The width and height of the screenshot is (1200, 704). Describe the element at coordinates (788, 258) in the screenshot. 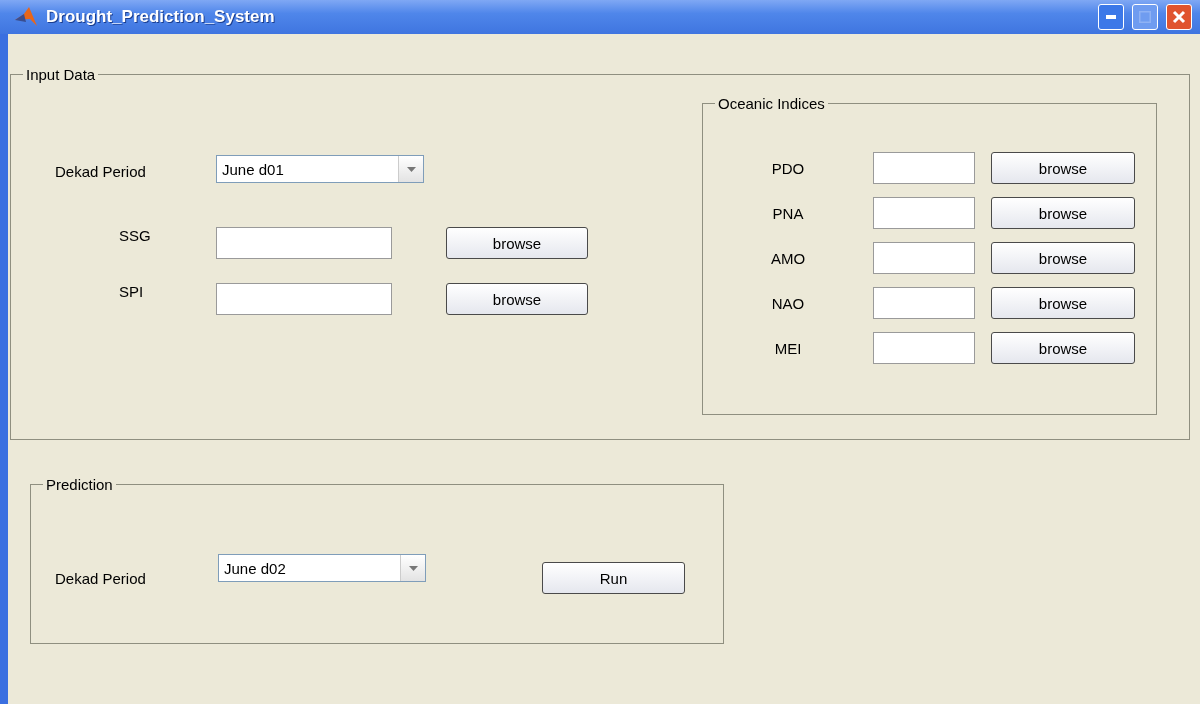

I see `field-label: AMO` at that location.